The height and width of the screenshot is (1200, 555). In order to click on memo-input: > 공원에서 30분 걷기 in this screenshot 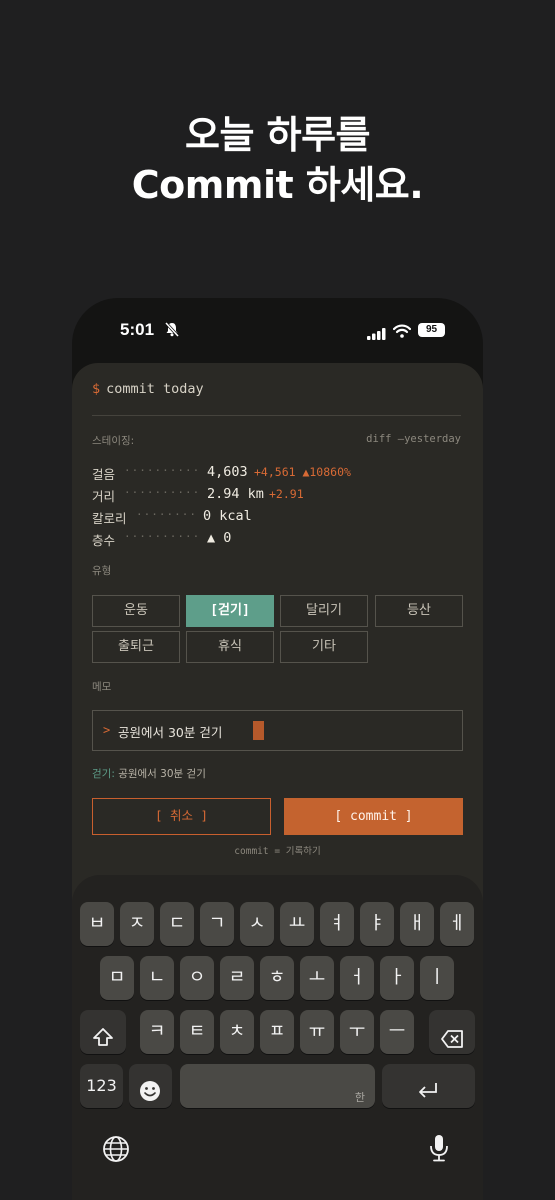, I will do `click(277, 730)`.